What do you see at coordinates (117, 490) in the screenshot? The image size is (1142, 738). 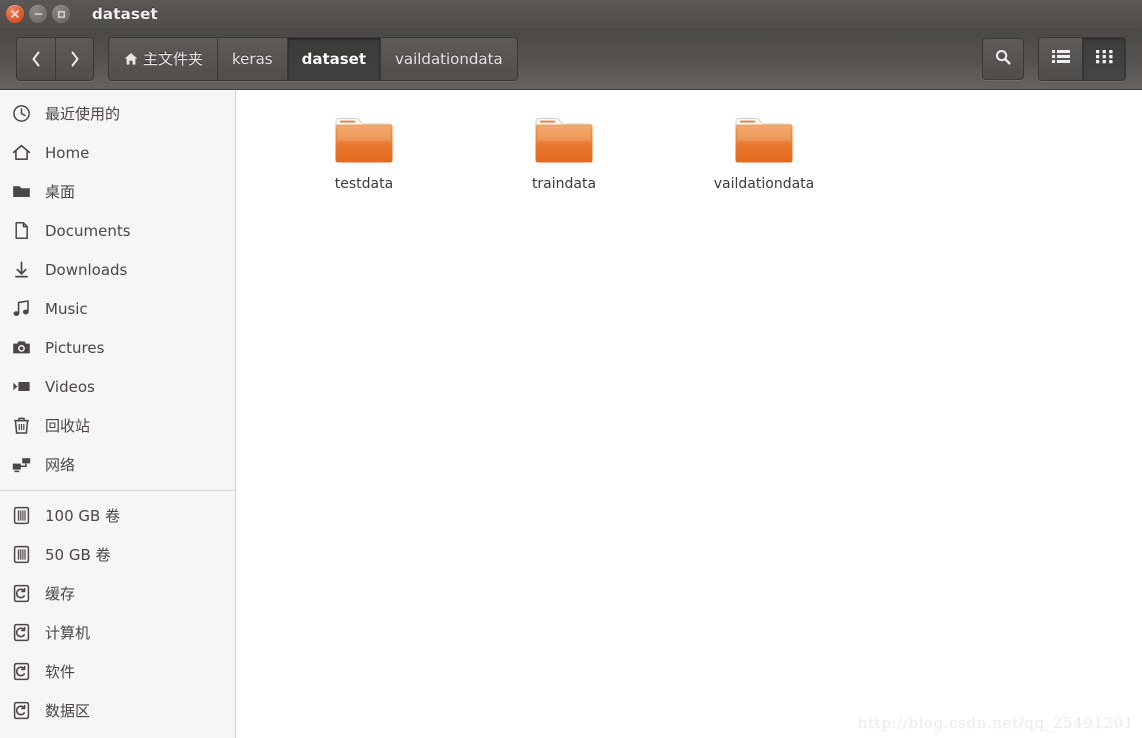 I see `sidebar-separator` at bounding box center [117, 490].